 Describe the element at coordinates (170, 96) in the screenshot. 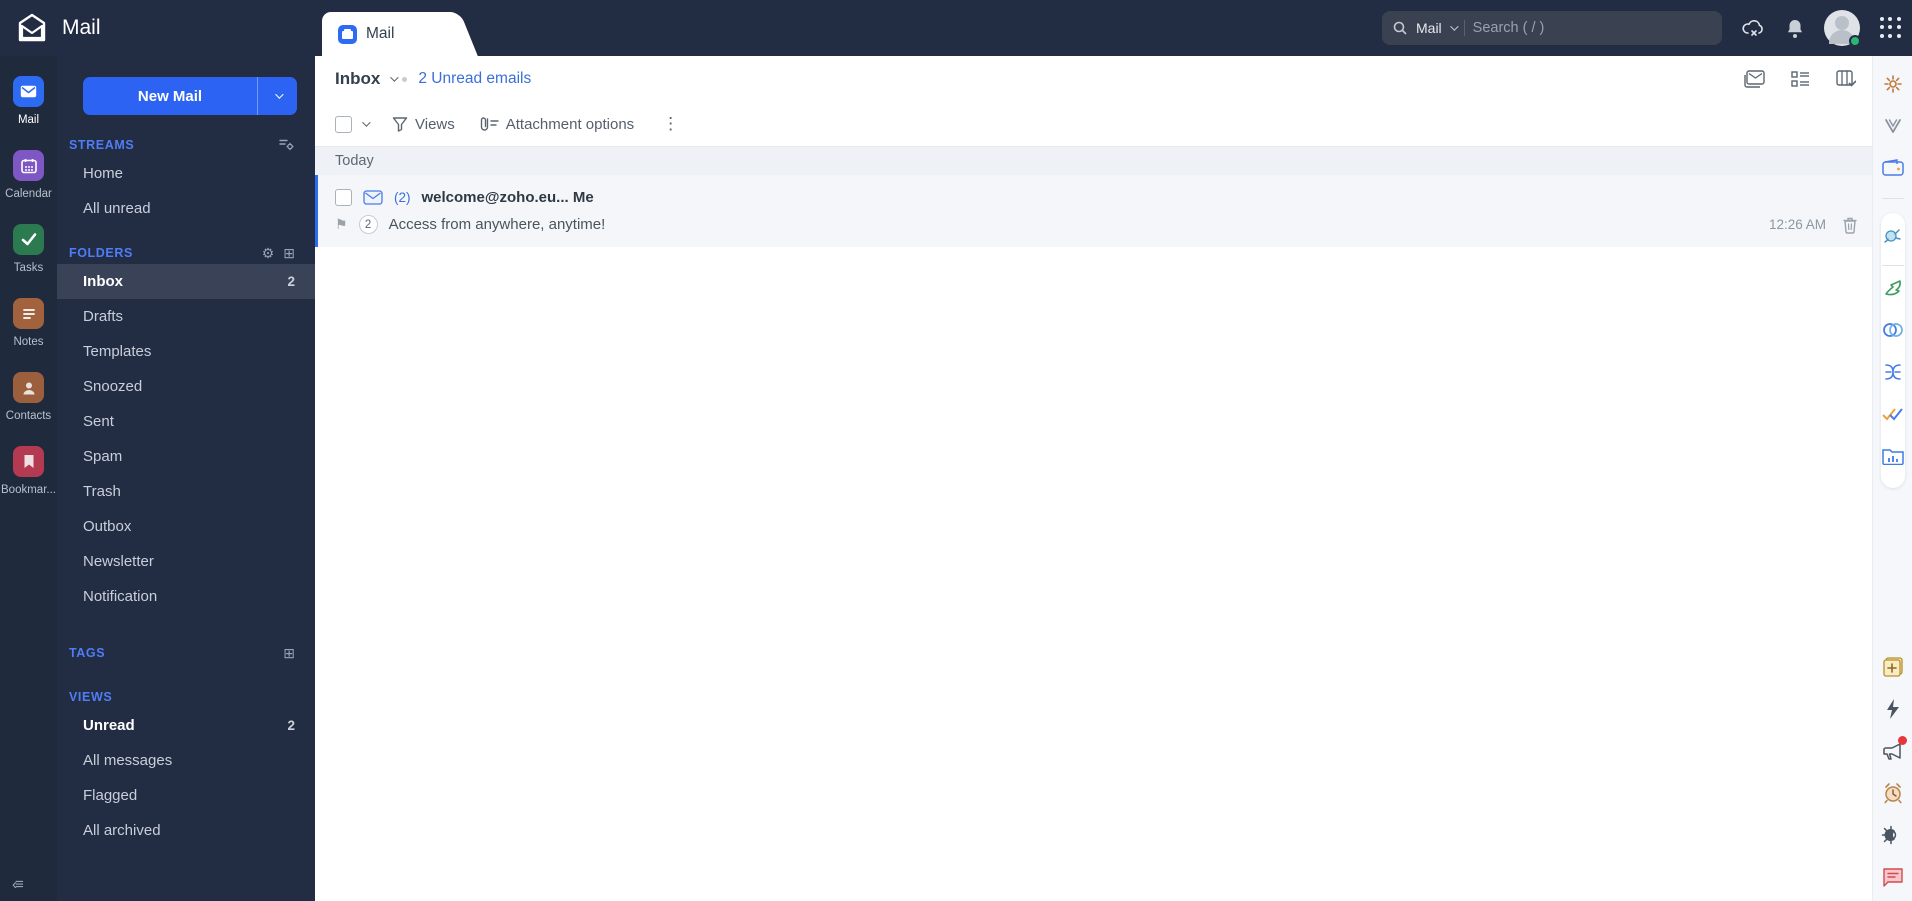

I see `new-mail-label: New Mail` at that location.